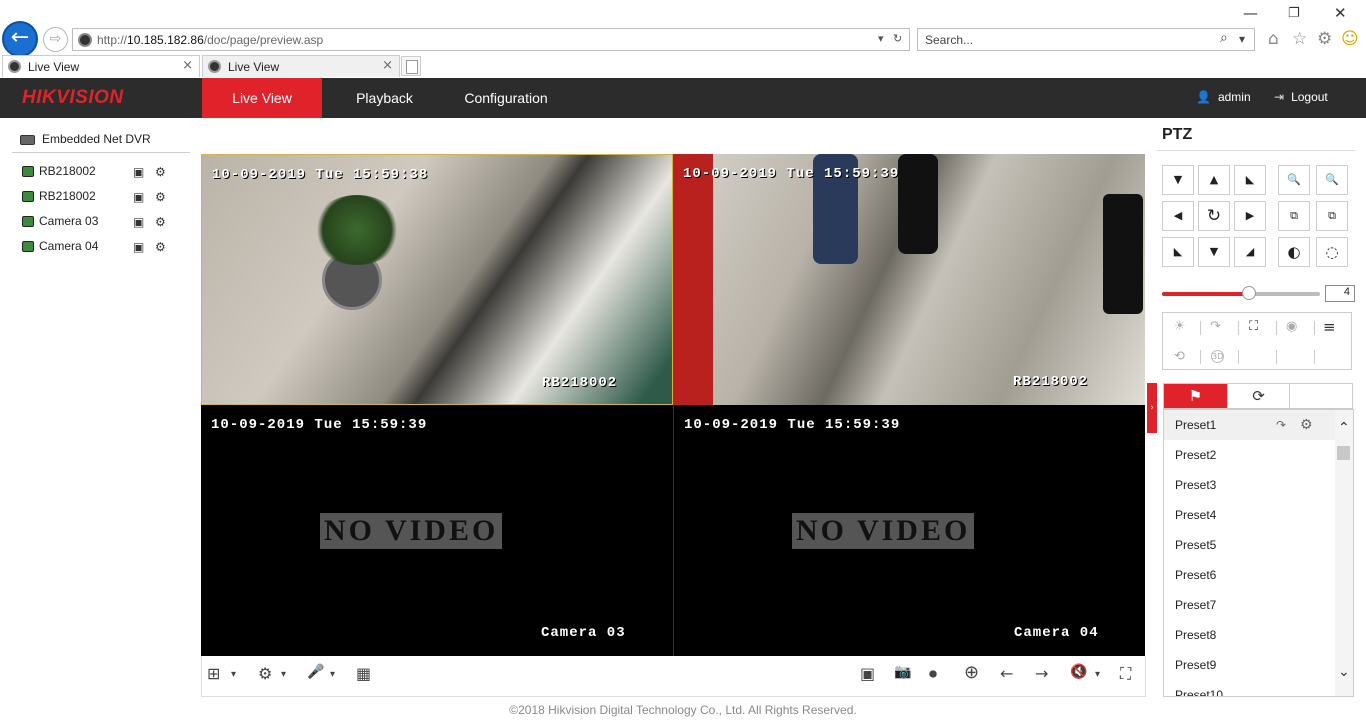 The height and width of the screenshot is (726, 1366). I want to click on speed-slider-knob, so click(1248, 293).